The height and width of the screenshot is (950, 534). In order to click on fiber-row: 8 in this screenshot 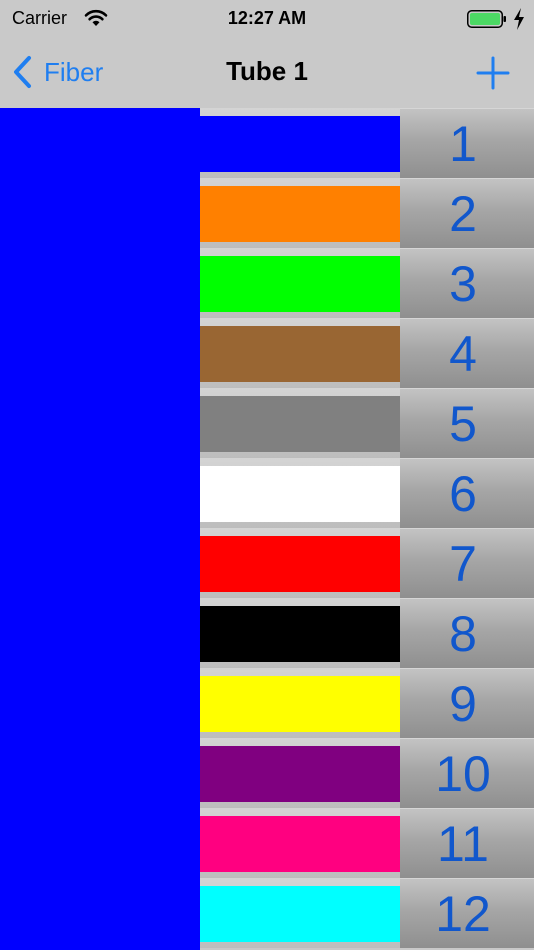, I will do `click(367, 633)`.